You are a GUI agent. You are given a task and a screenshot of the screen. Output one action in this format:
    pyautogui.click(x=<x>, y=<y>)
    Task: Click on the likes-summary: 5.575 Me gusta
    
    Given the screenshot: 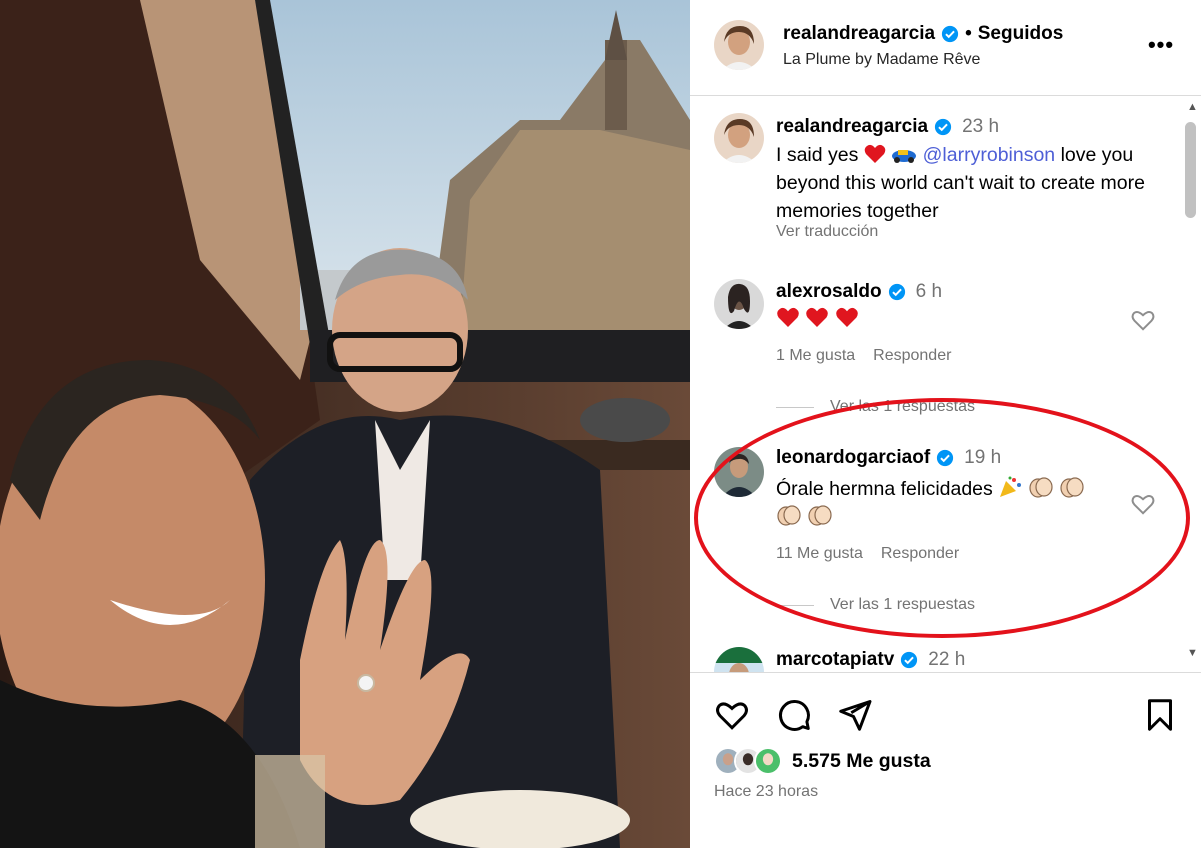 What is the action you would take?
    pyautogui.click(x=822, y=761)
    